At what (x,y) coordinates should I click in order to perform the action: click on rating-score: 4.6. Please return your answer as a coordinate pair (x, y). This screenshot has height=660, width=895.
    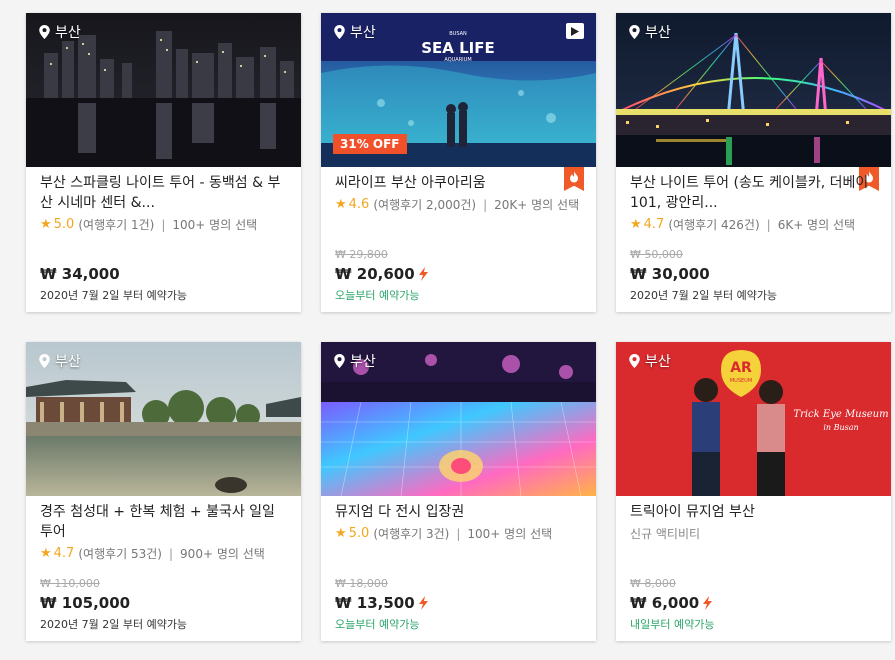
    Looking at the image, I should click on (359, 204).